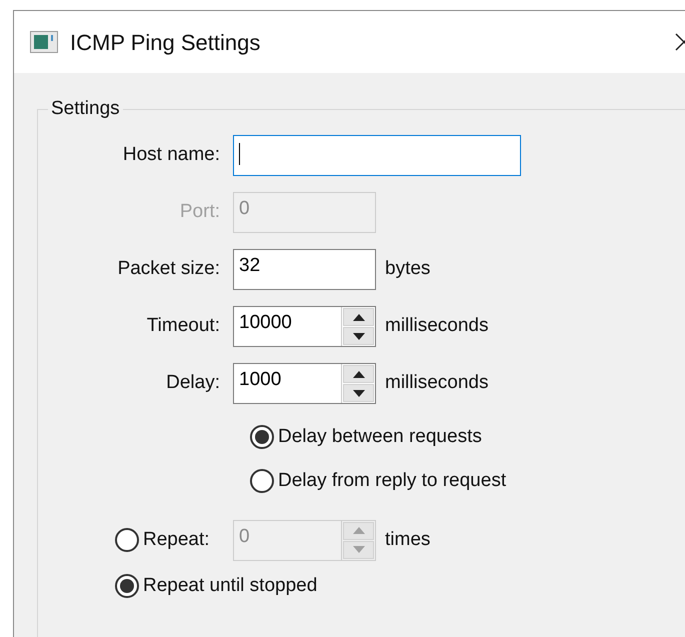 The image size is (685, 637). I want to click on field-label: Host name:, so click(171, 155).